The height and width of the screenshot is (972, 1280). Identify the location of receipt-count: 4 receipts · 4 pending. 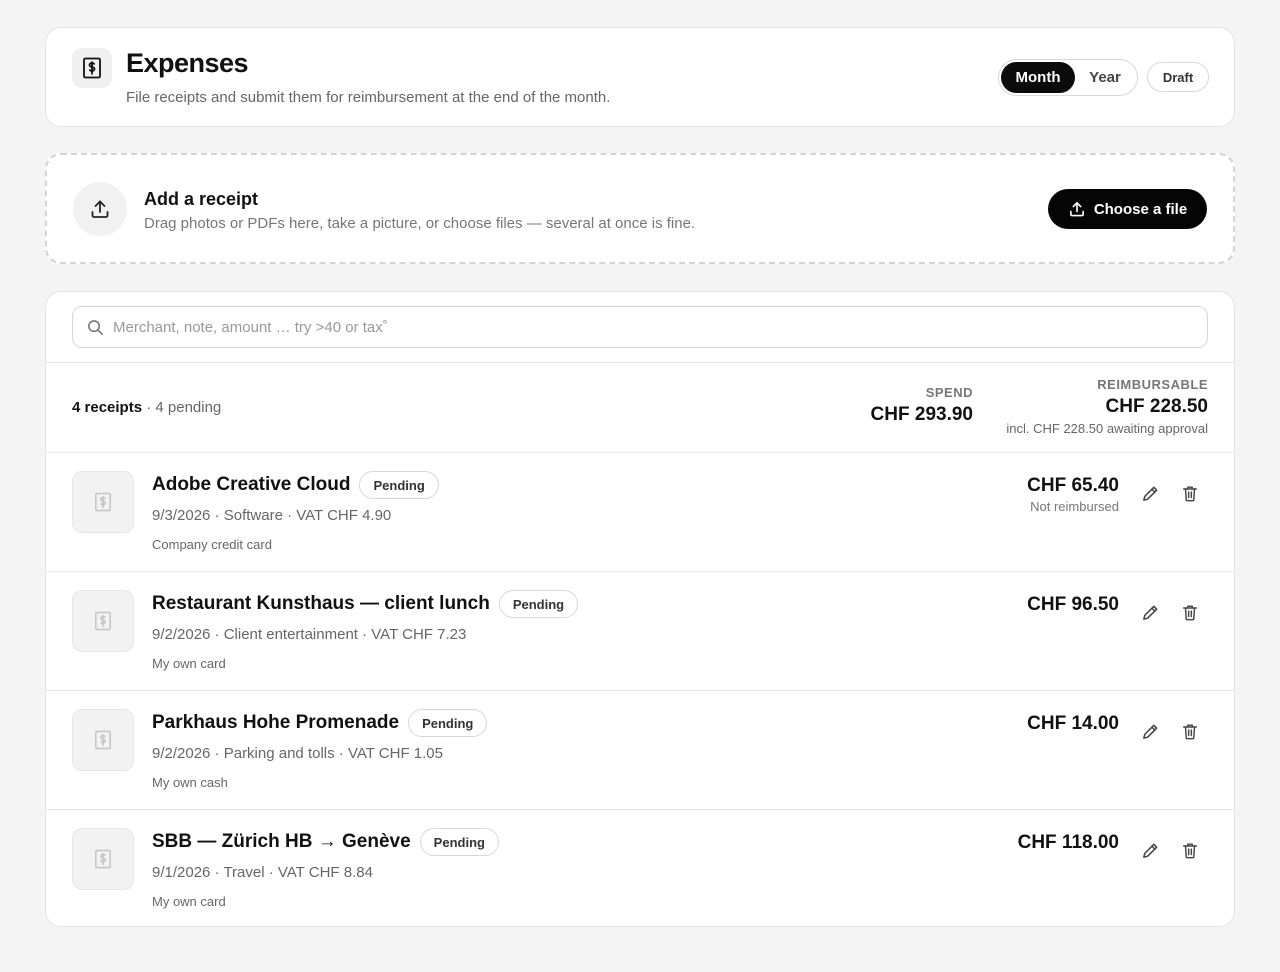
(146, 407).